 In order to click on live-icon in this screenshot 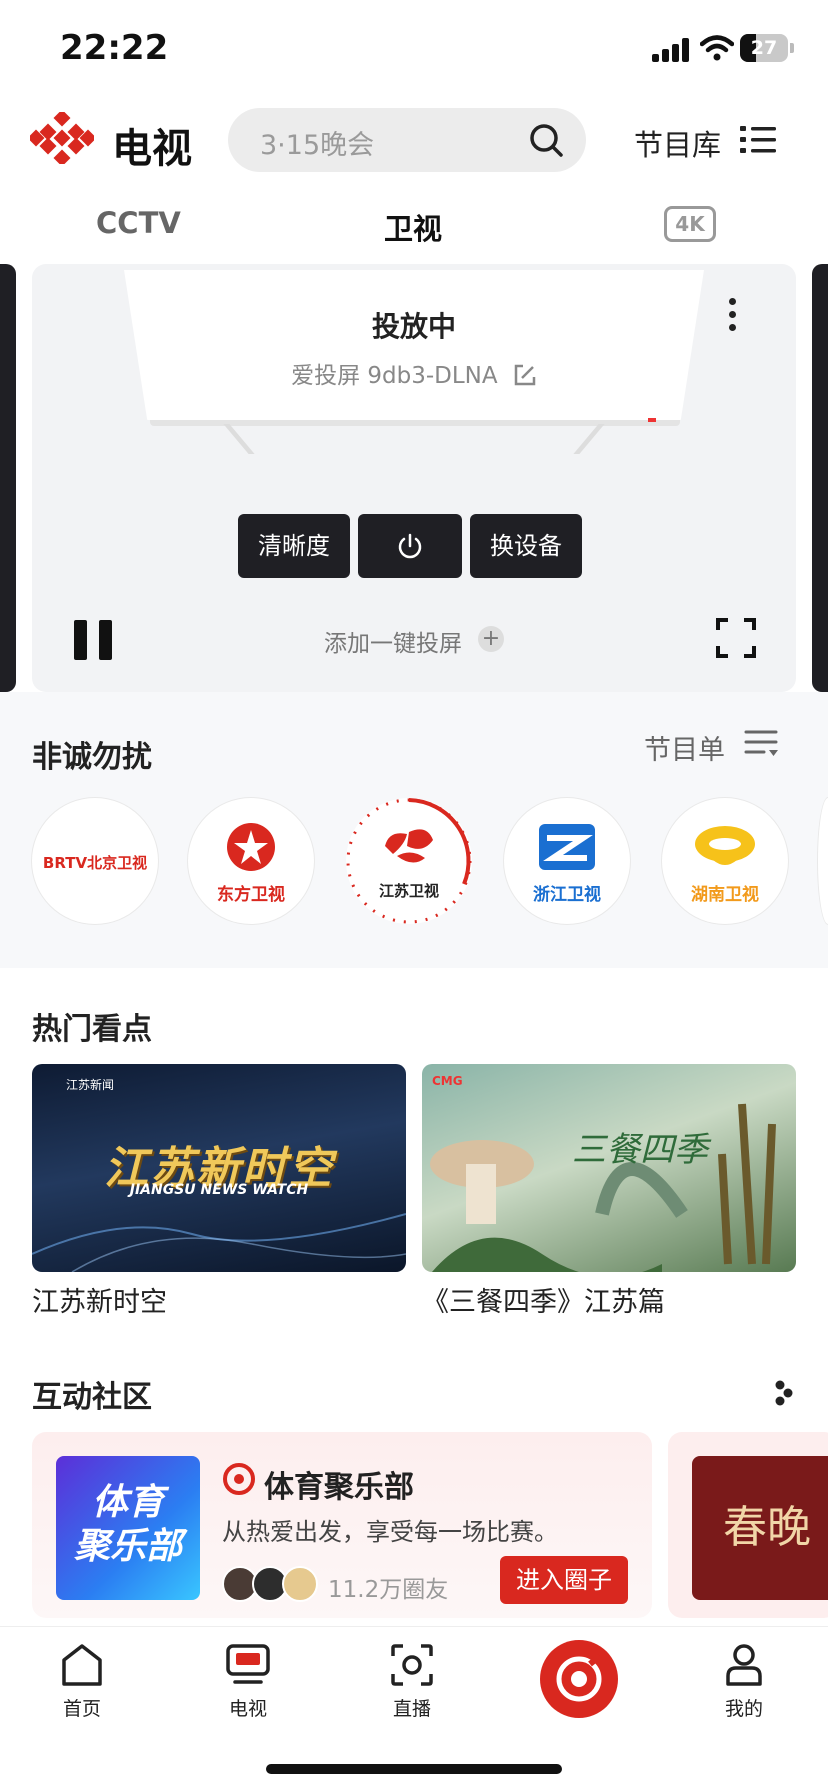, I will do `click(412, 1665)`.